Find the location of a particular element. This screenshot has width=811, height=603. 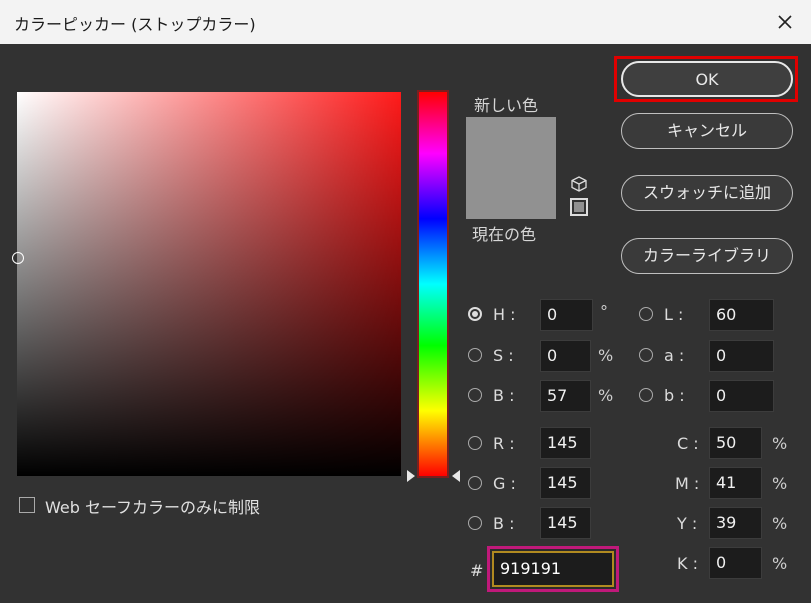

close-icon is located at coordinates (785, 22).